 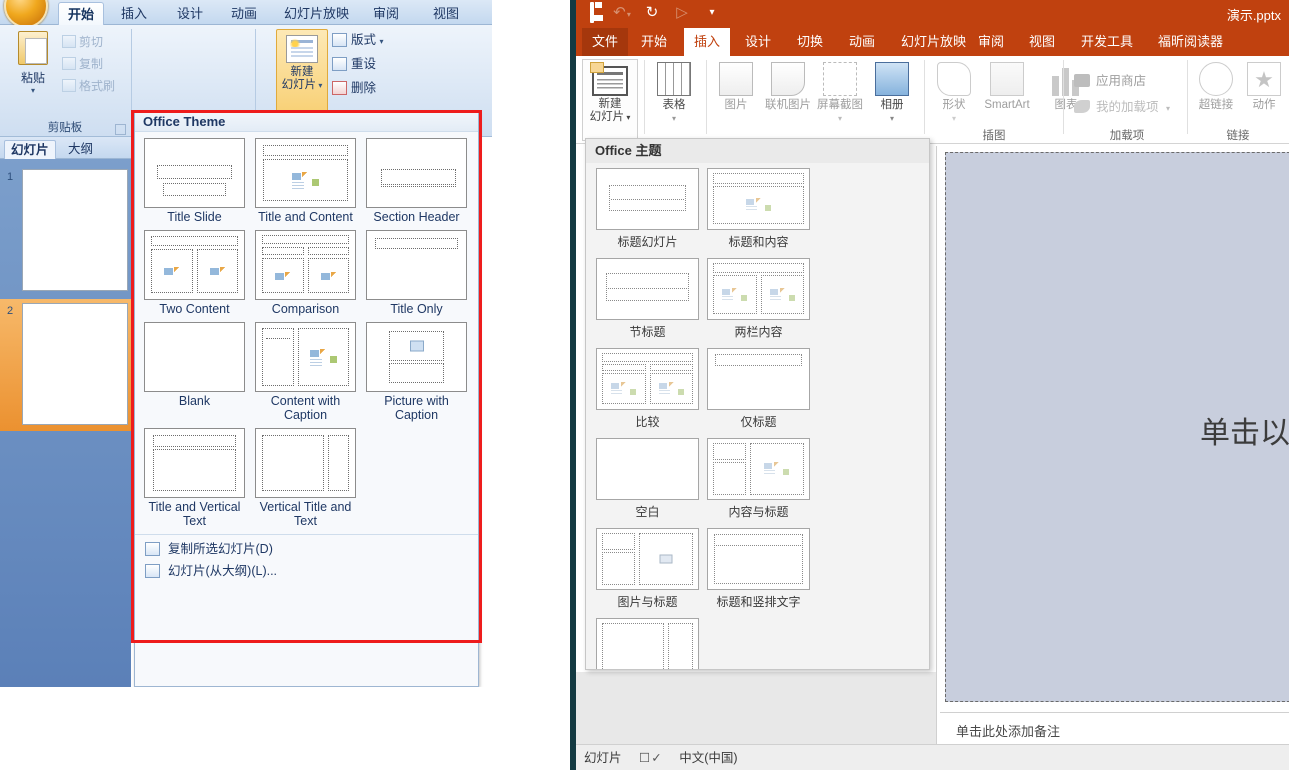 I want to click on layout-item-title-and-vertical-text: 标题和竖排文字, so click(x=758, y=569).